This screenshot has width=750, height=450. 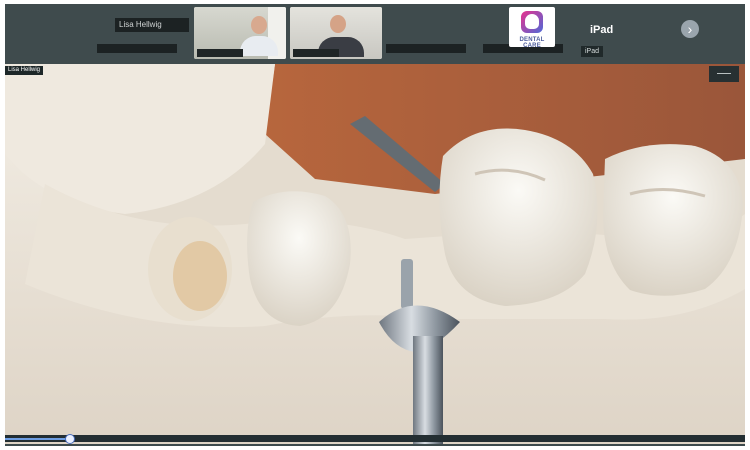 I want to click on ipad-tile-chip: iPad, so click(x=592, y=51).